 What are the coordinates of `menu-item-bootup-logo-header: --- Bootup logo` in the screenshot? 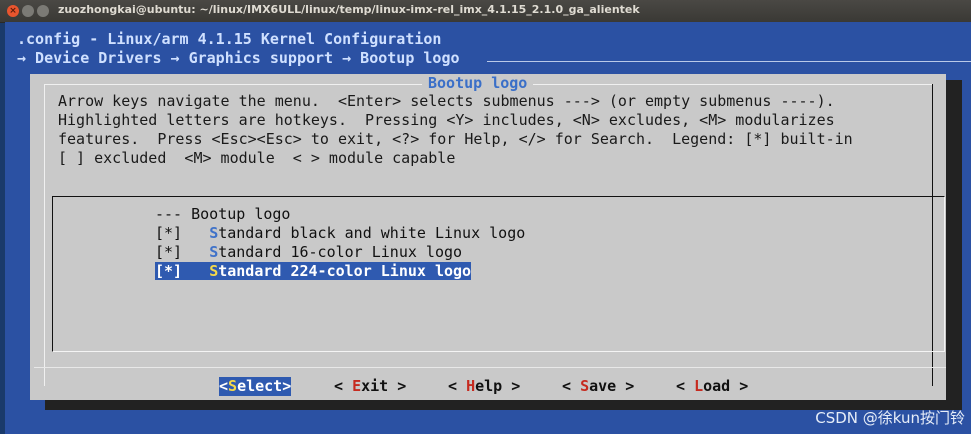 It's located at (222, 214).